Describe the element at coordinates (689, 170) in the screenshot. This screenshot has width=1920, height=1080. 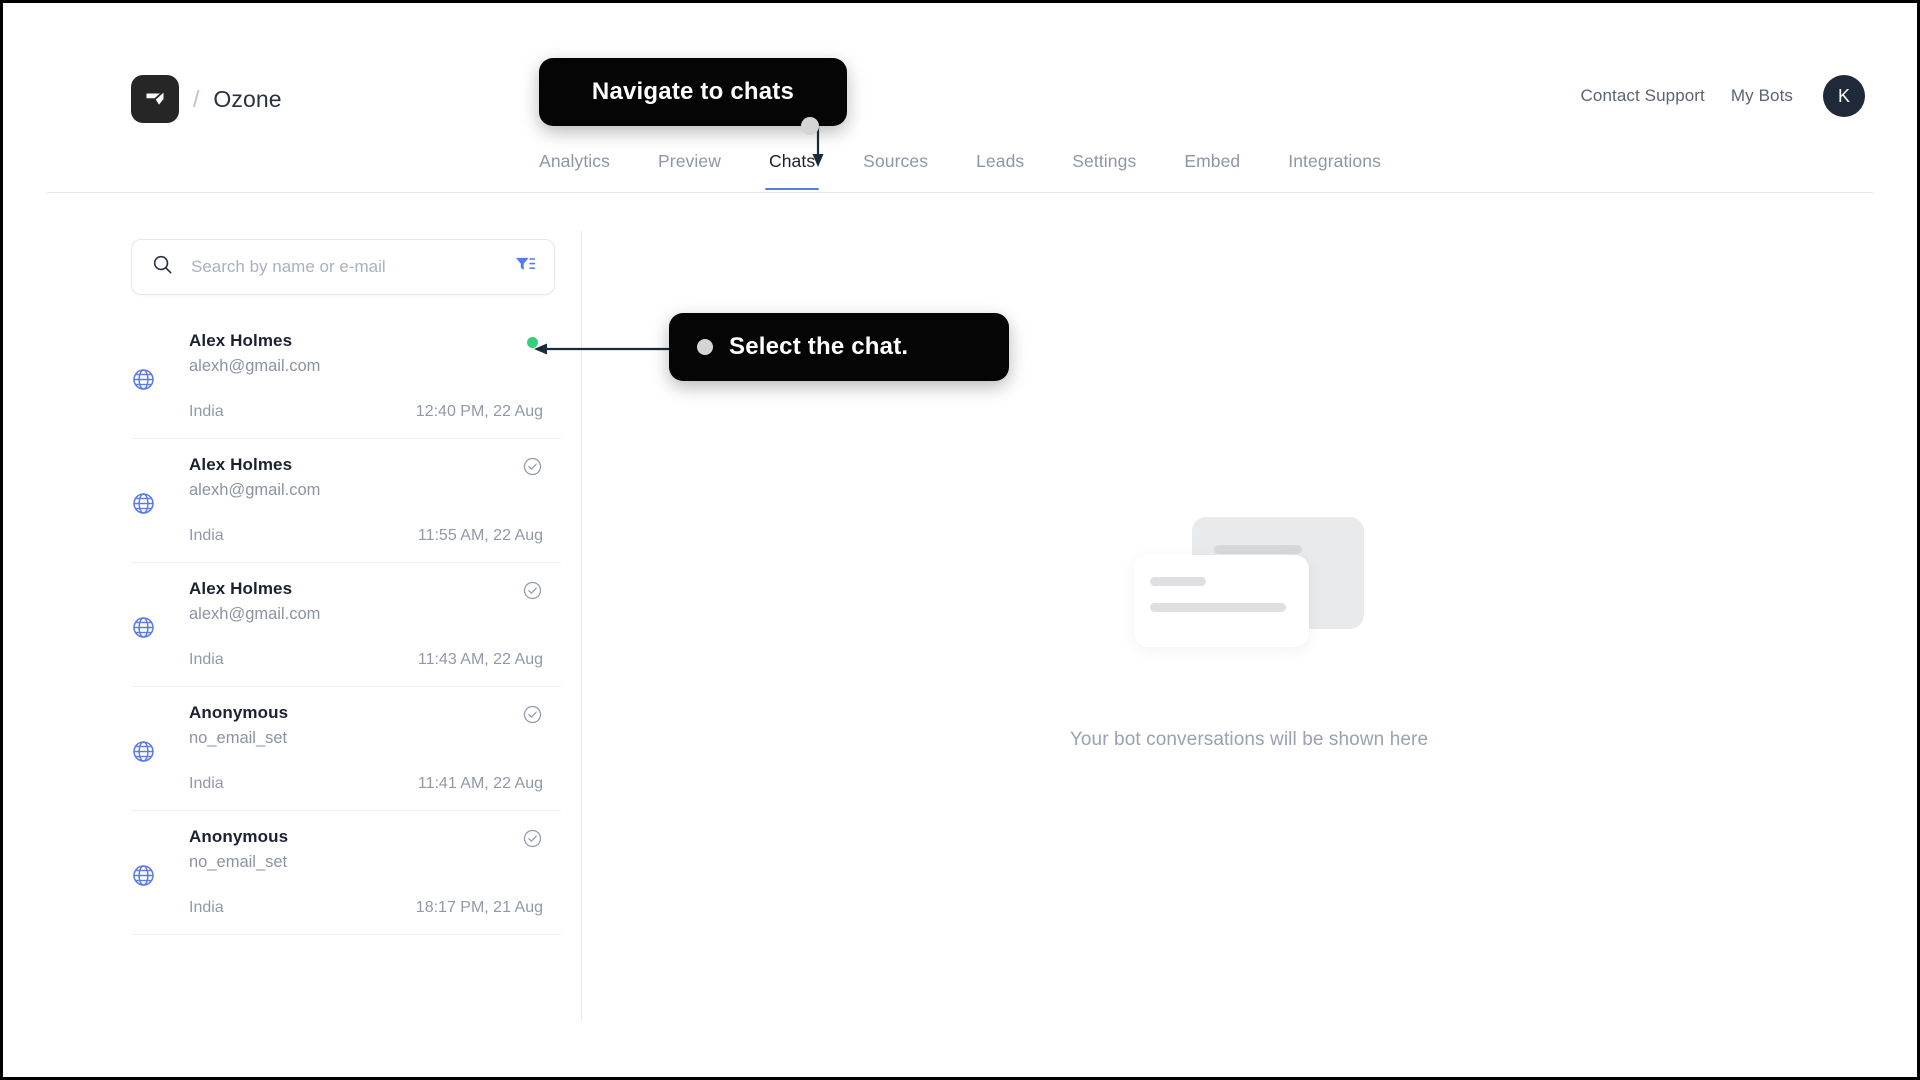
I see `tab-preview: Preview` at that location.